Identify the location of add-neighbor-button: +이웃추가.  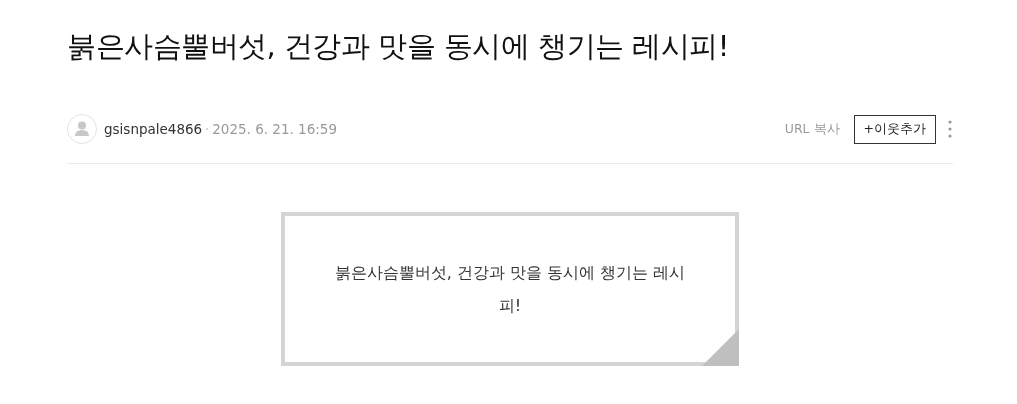
(894, 129).